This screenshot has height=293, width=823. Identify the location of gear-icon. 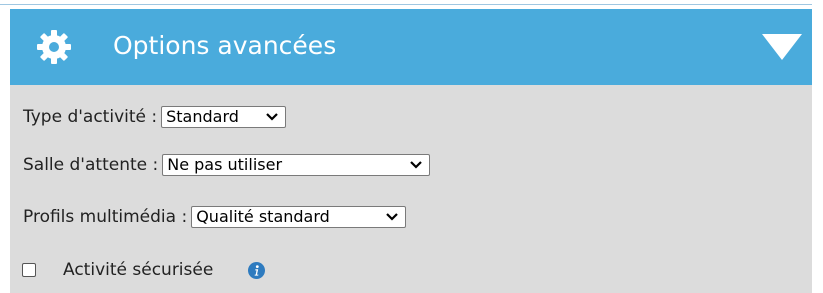
(54, 47).